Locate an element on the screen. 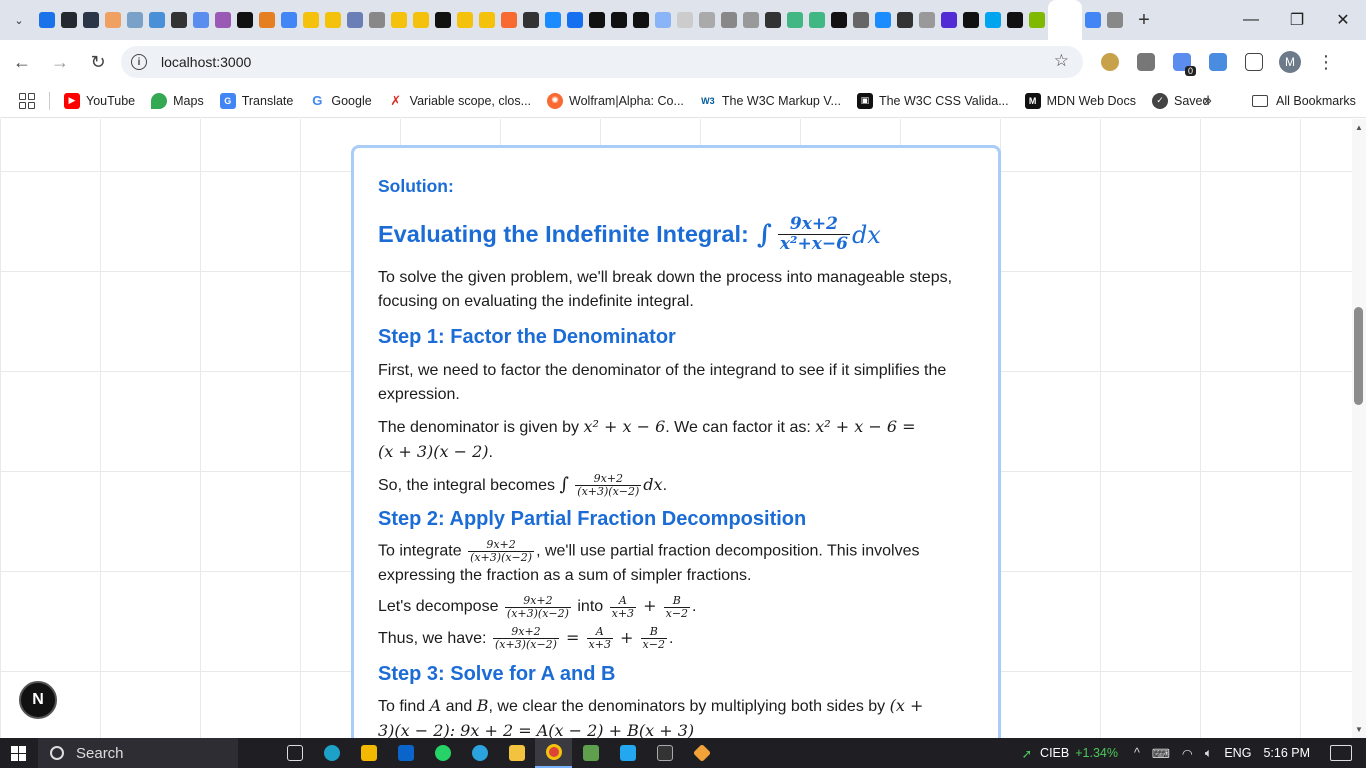 The width and height of the screenshot is (1366, 768). extension-icon: 0 is located at coordinates (1182, 62).